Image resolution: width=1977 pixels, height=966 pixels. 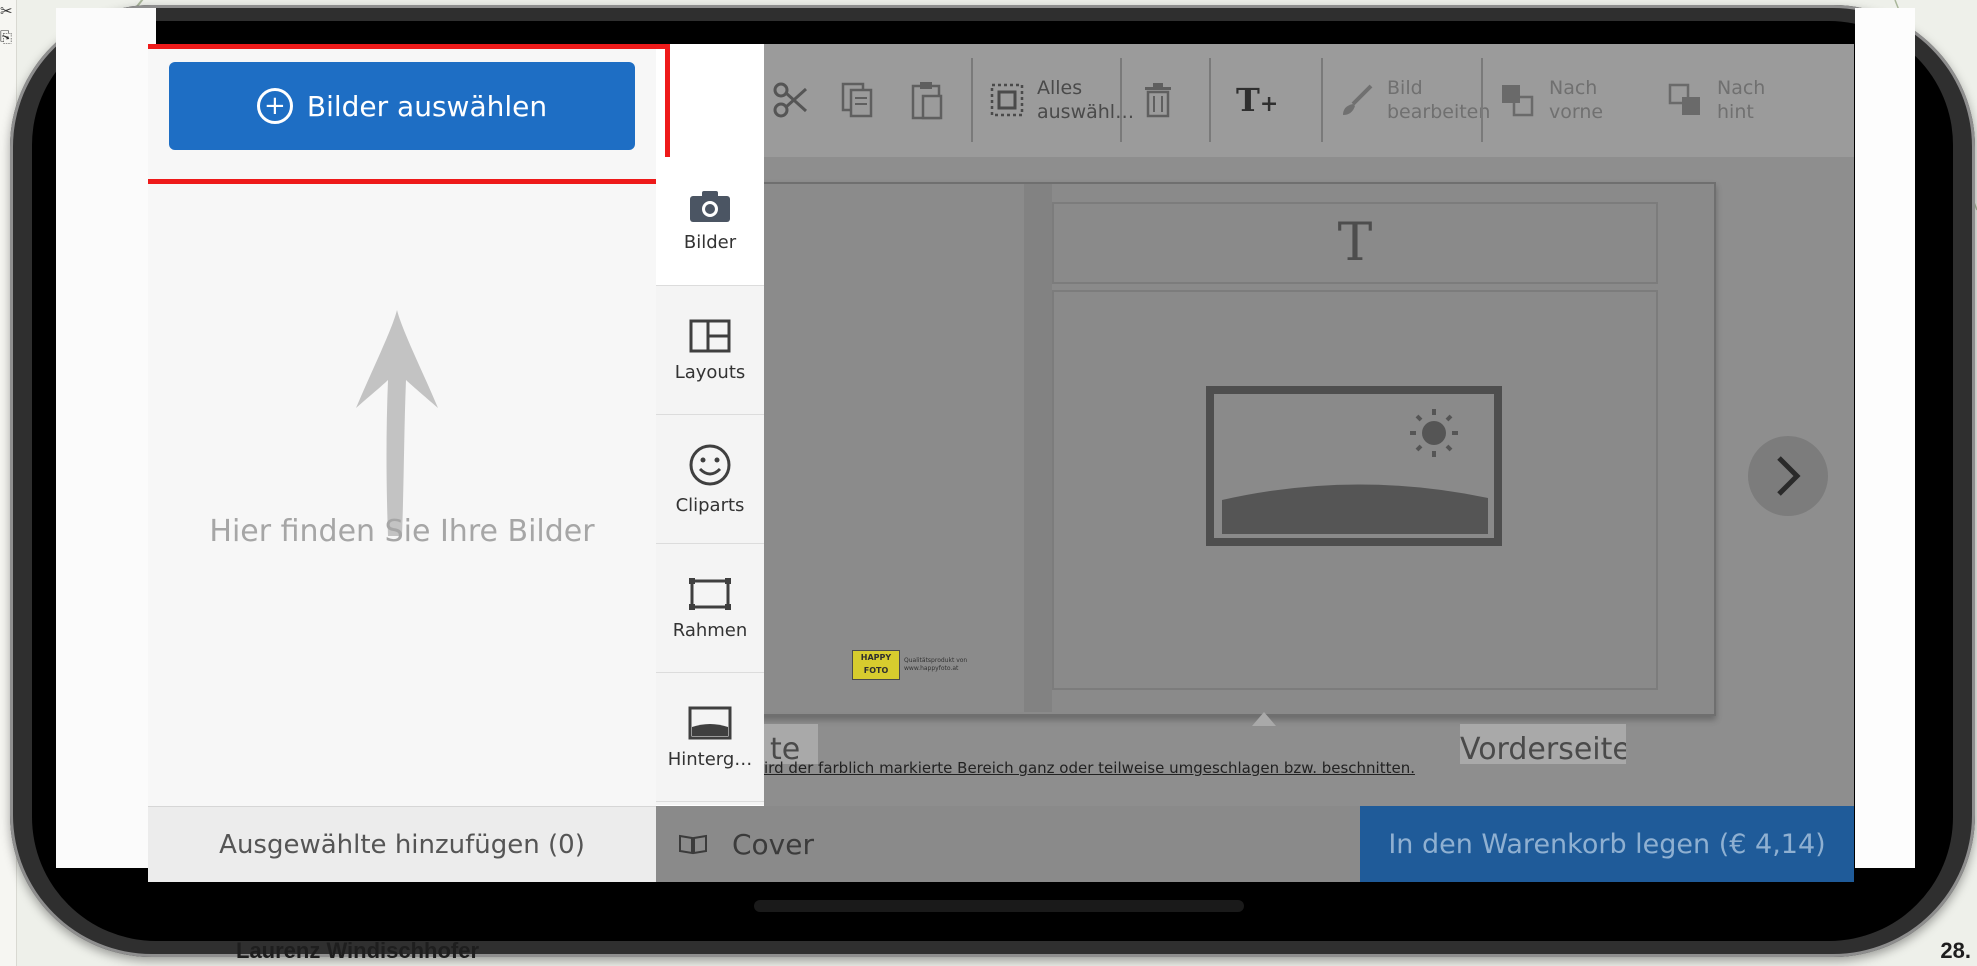 I want to click on cover-label: Cover, so click(x=773, y=844).